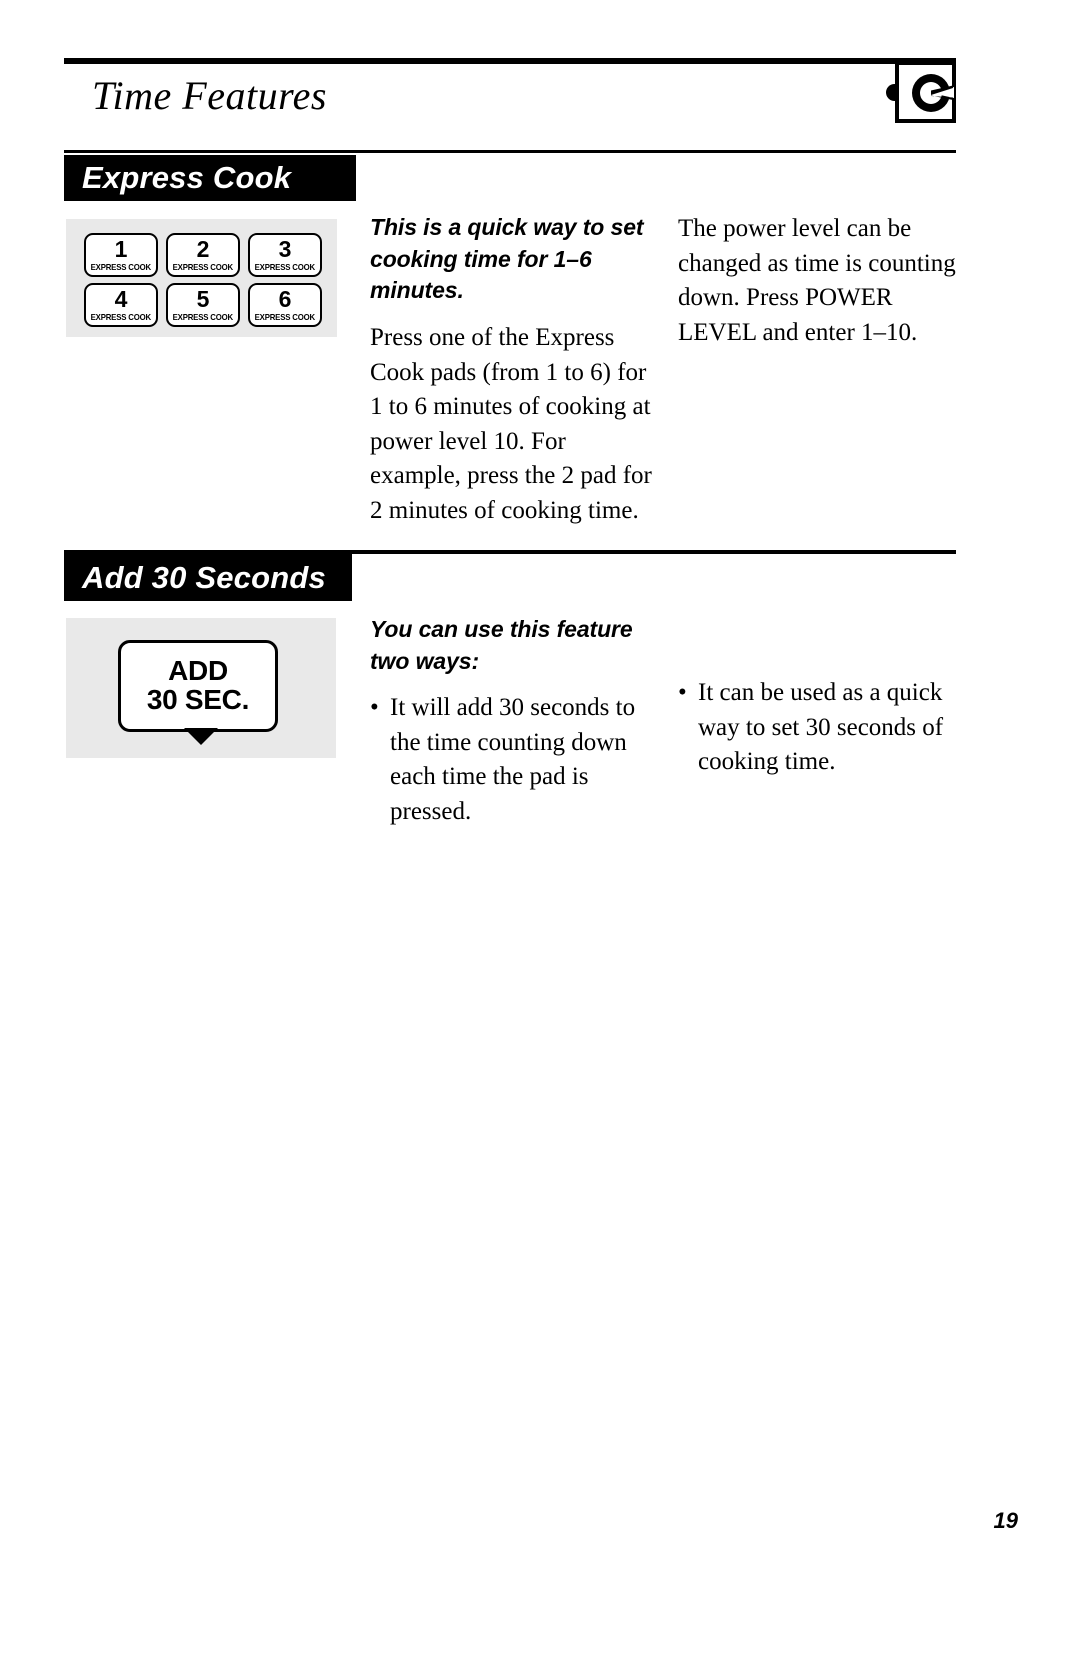 The image size is (1080, 1669). What do you see at coordinates (198, 671) in the screenshot?
I see `add-30-sec-pad-line1: ADD` at bounding box center [198, 671].